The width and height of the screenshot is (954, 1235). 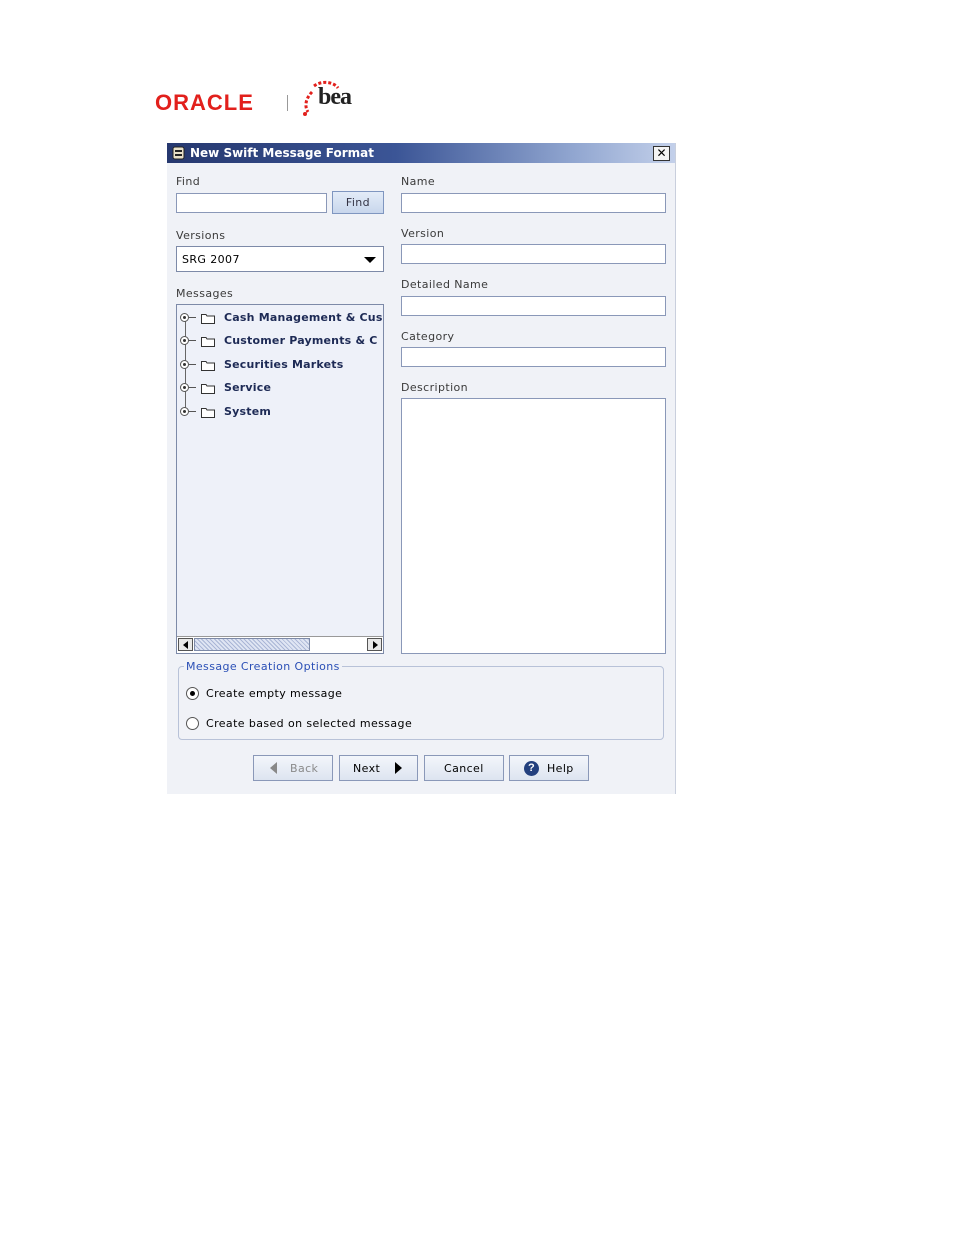 I want to click on find-input, so click(x=251, y=203).